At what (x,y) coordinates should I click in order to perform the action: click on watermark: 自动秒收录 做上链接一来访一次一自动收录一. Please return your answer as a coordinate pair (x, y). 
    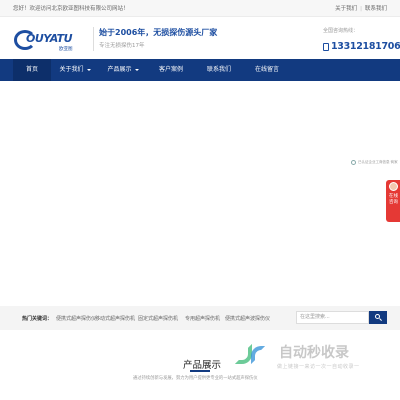
    Looking at the image, I should click on (313, 357).